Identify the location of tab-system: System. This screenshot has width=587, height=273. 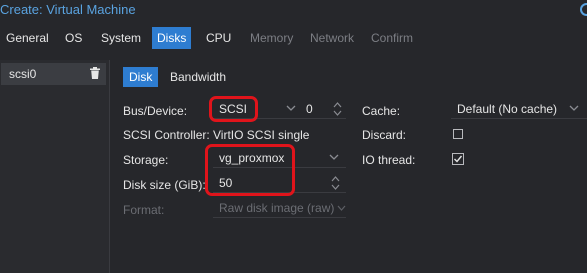
(121, 38).